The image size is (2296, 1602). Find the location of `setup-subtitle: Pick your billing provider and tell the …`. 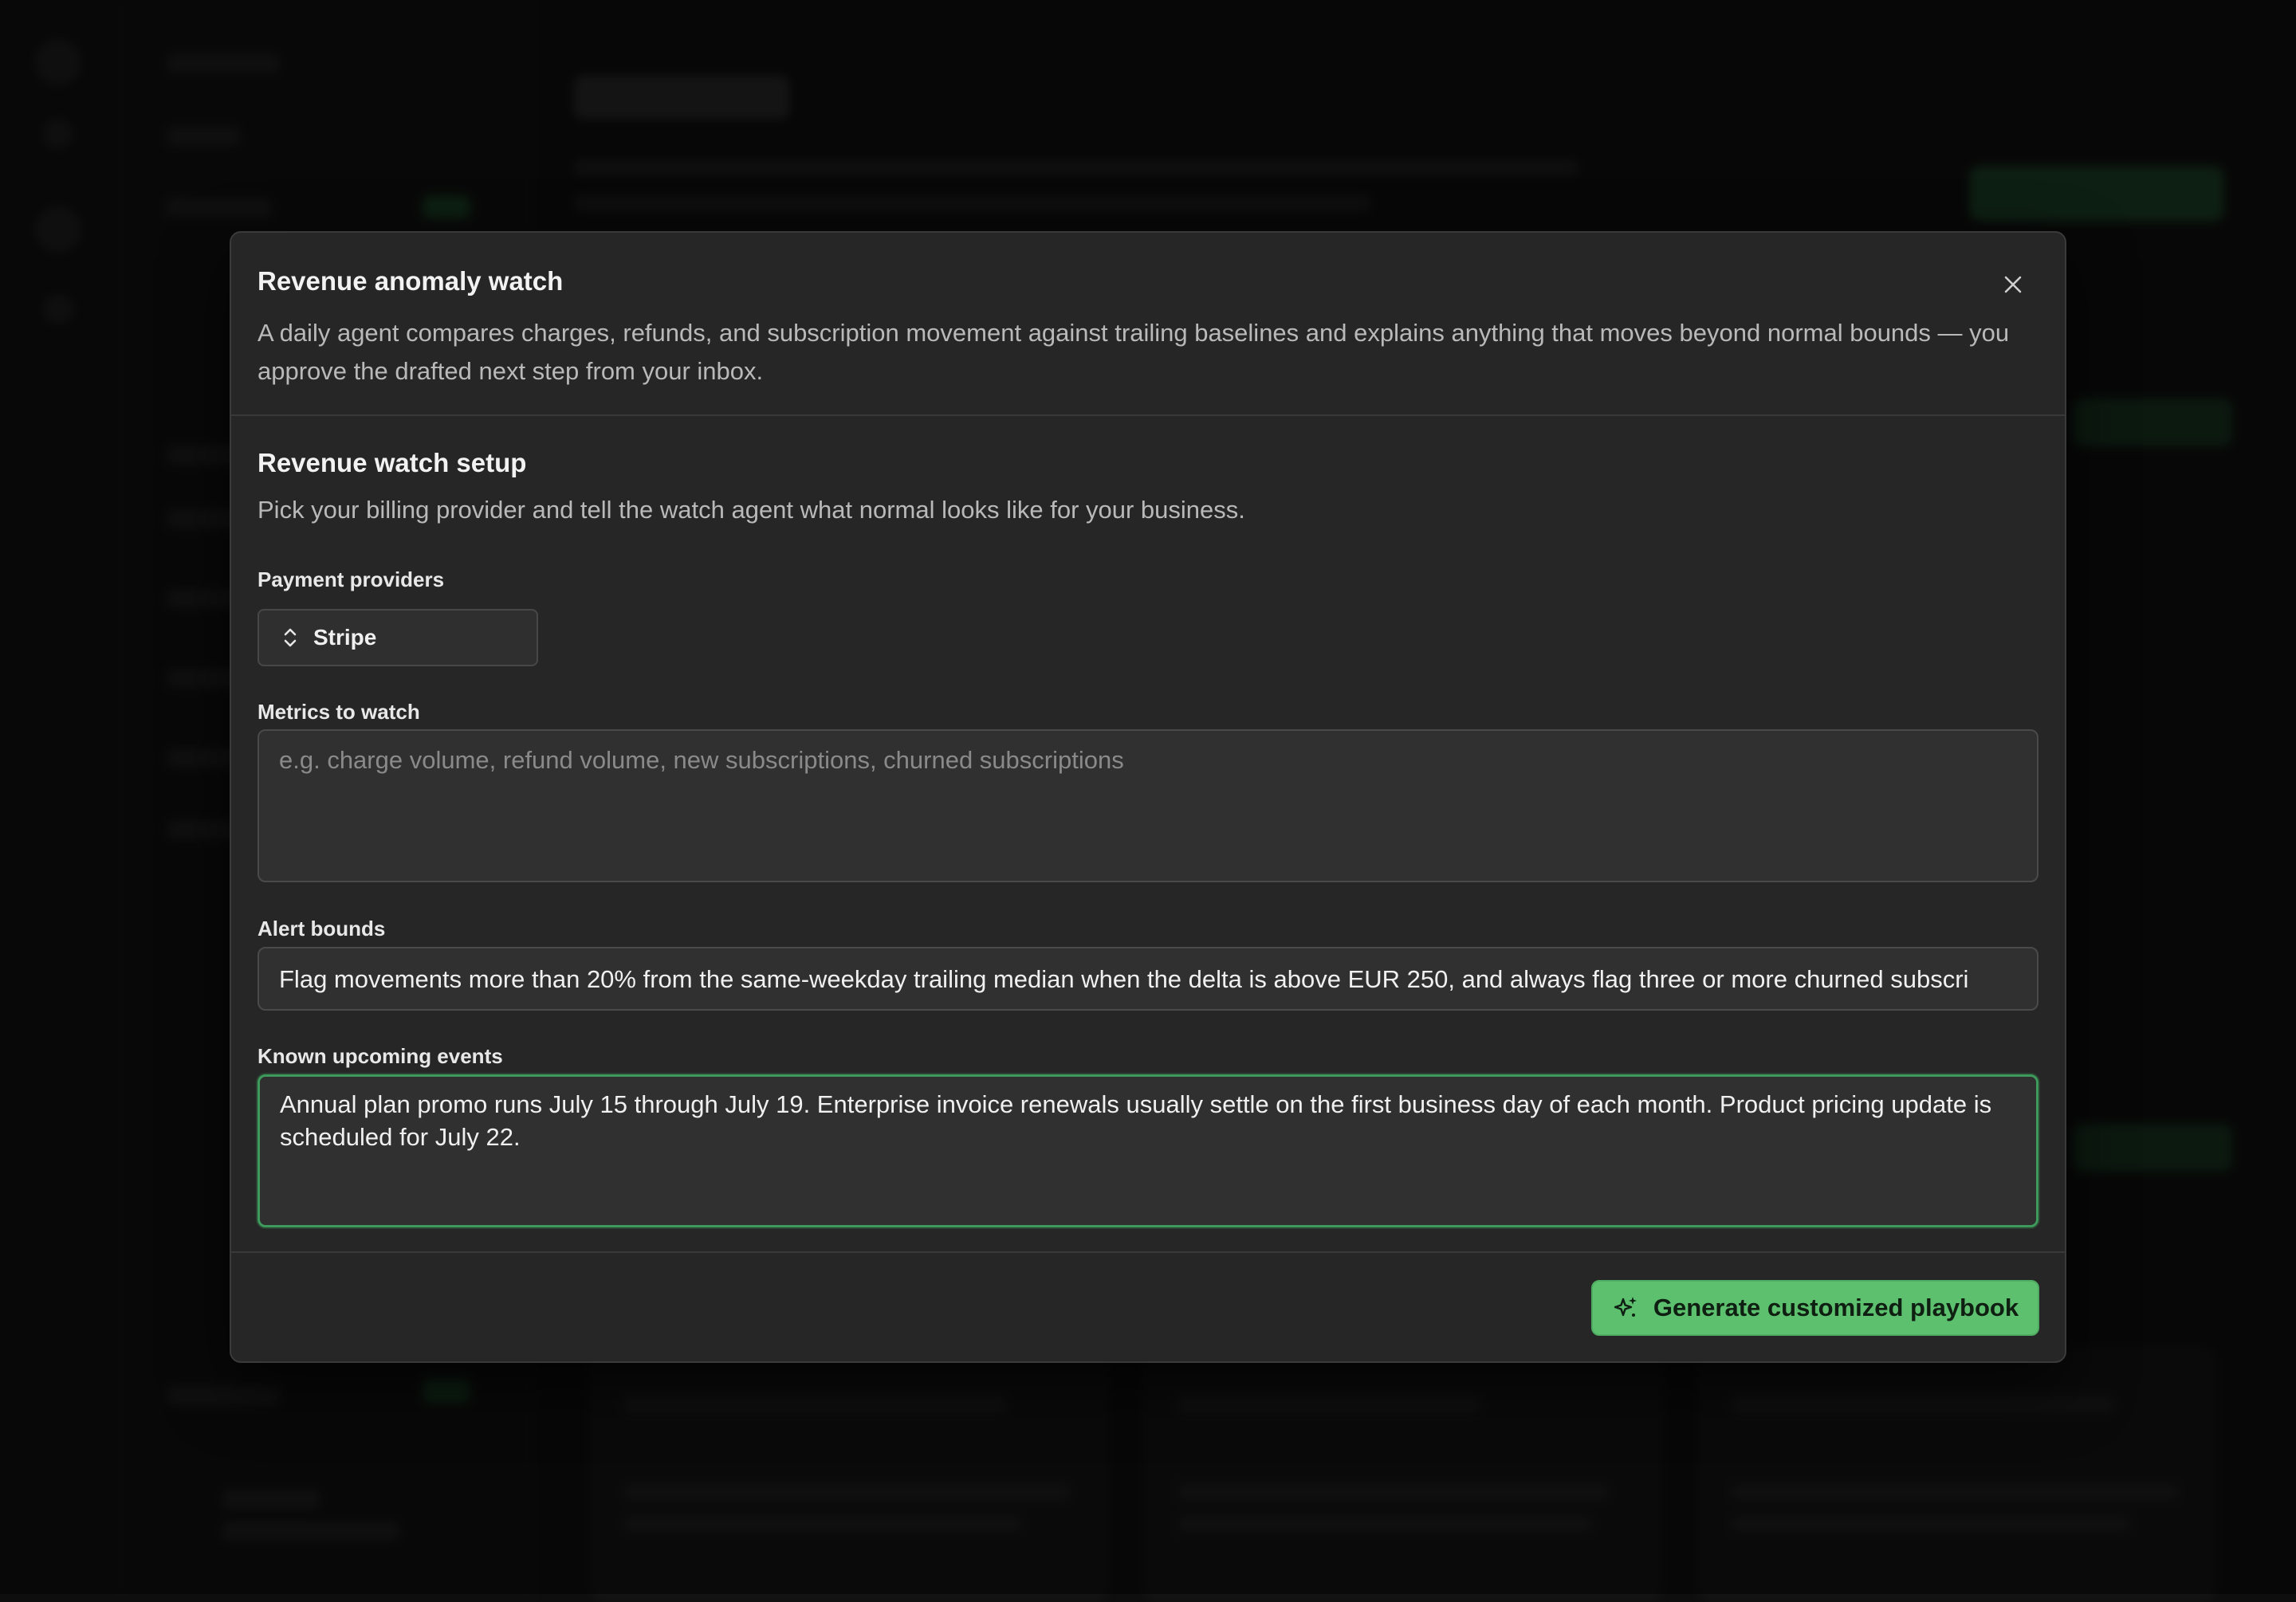

setup-subtitle: Pick your billing provider and tell the … is located at coordinates (751, 510).